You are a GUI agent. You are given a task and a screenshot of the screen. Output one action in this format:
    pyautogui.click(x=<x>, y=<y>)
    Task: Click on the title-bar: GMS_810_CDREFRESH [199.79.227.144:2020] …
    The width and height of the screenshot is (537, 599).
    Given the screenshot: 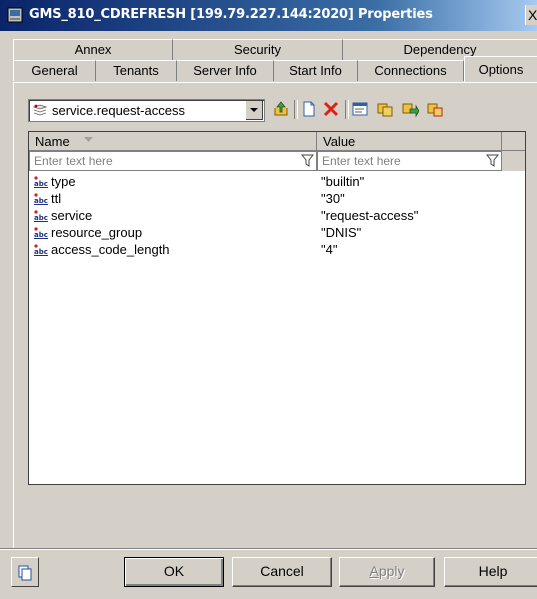 What is the action you would take?
    pyautogui.click(x=268, y=15)
    